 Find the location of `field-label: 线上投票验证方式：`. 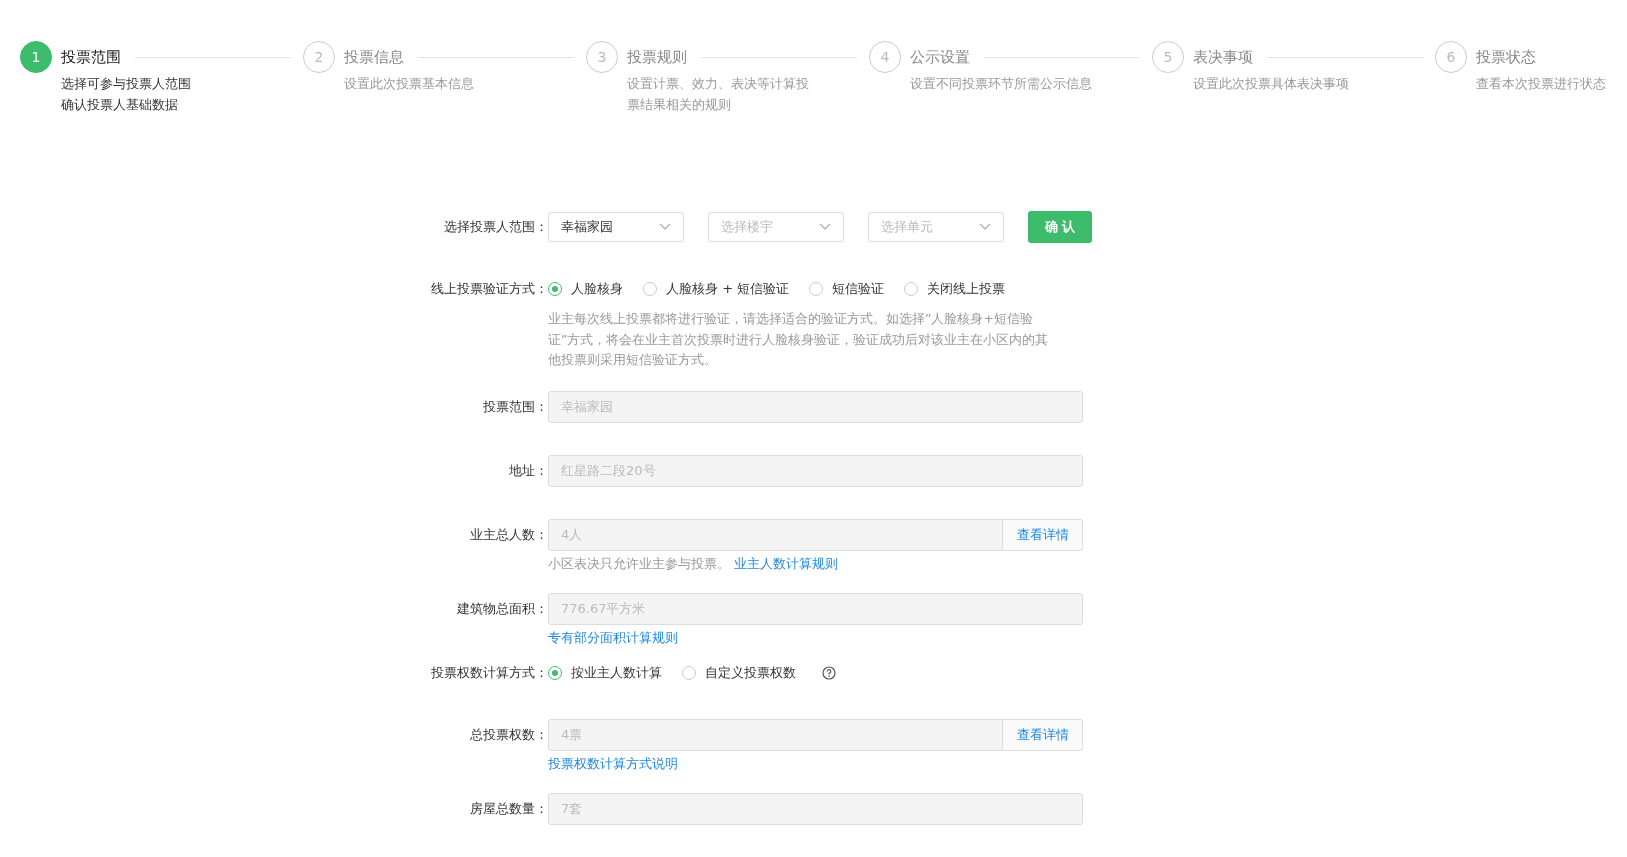

field-label: 线上投票验证方式： is located at coordinates (489, 289).